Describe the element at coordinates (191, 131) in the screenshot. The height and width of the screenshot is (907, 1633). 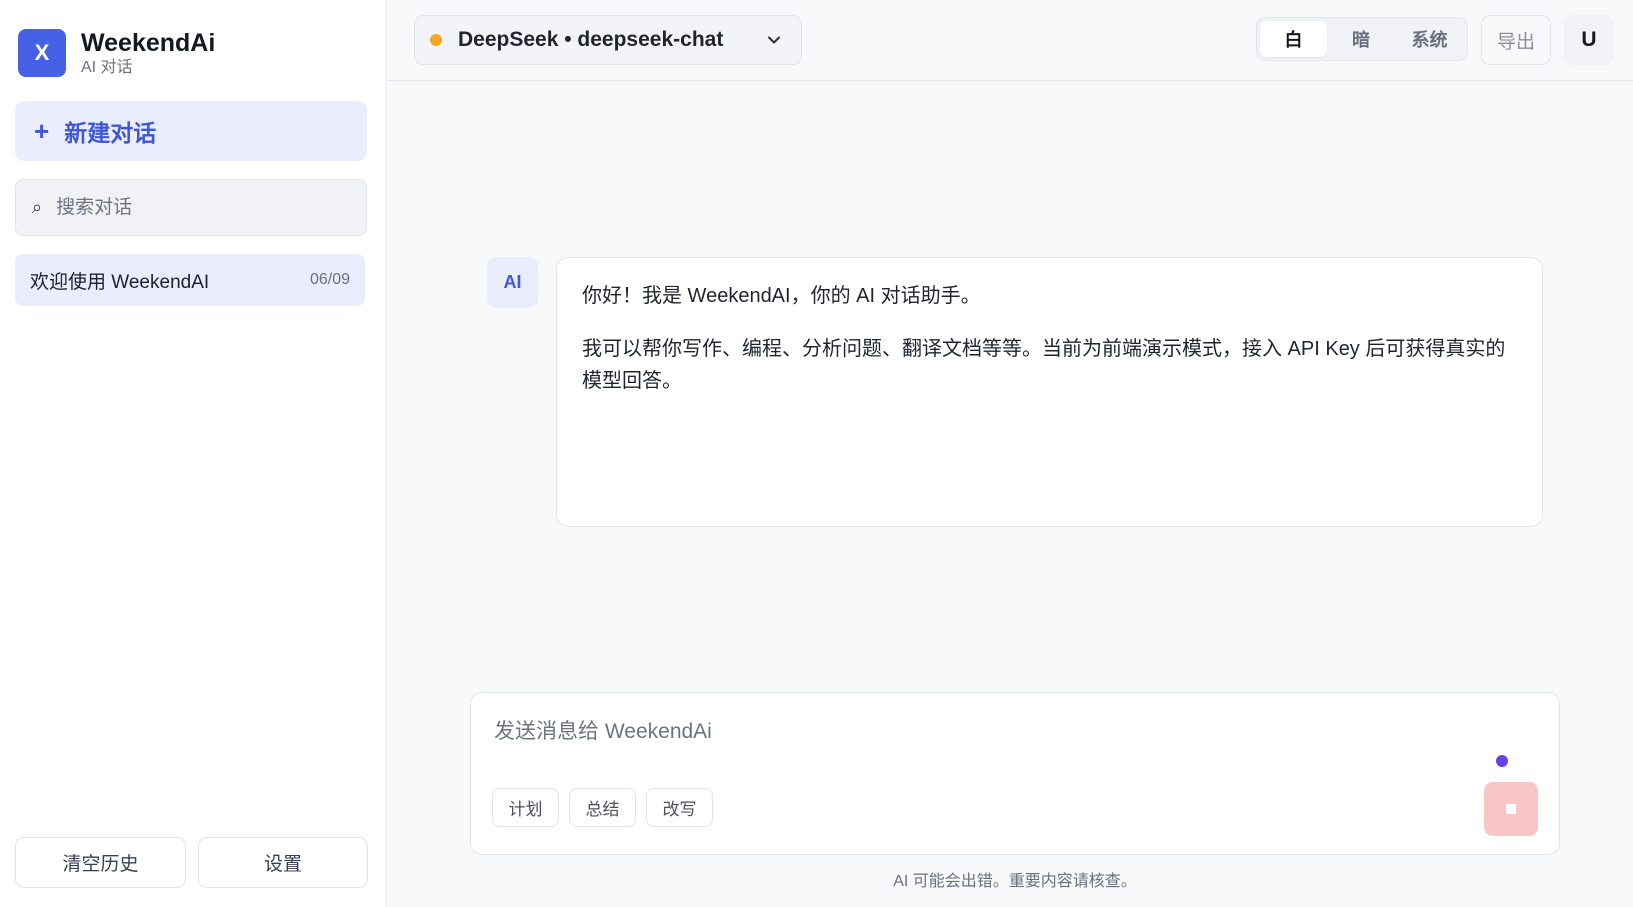
I see `new-chat-button: + 新建对话` at that location.